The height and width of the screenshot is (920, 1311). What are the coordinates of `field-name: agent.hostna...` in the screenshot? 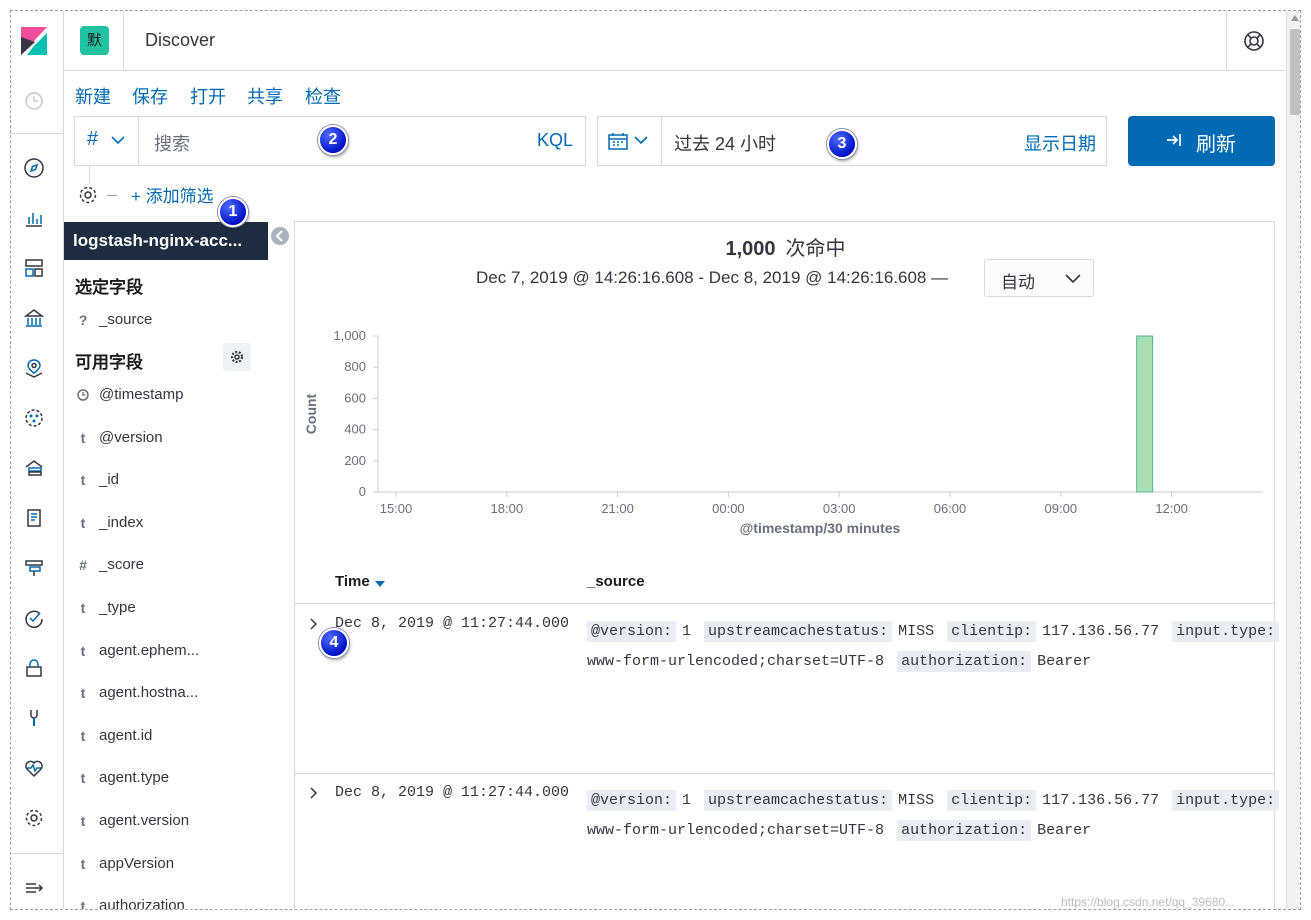 It's located at (149, 693).